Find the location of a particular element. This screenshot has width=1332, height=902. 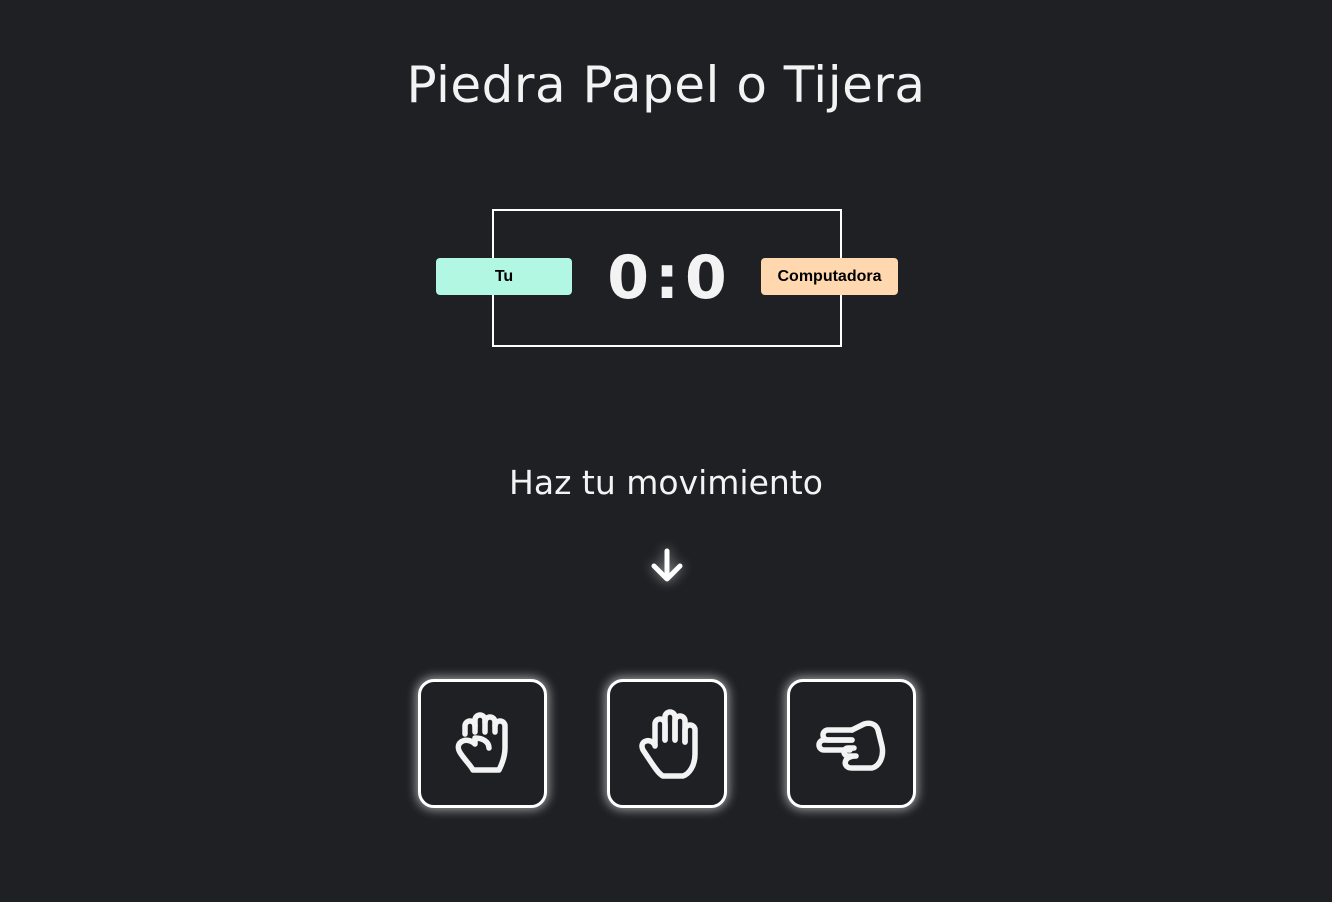

fist-icon is located at coordinates (481, 742).